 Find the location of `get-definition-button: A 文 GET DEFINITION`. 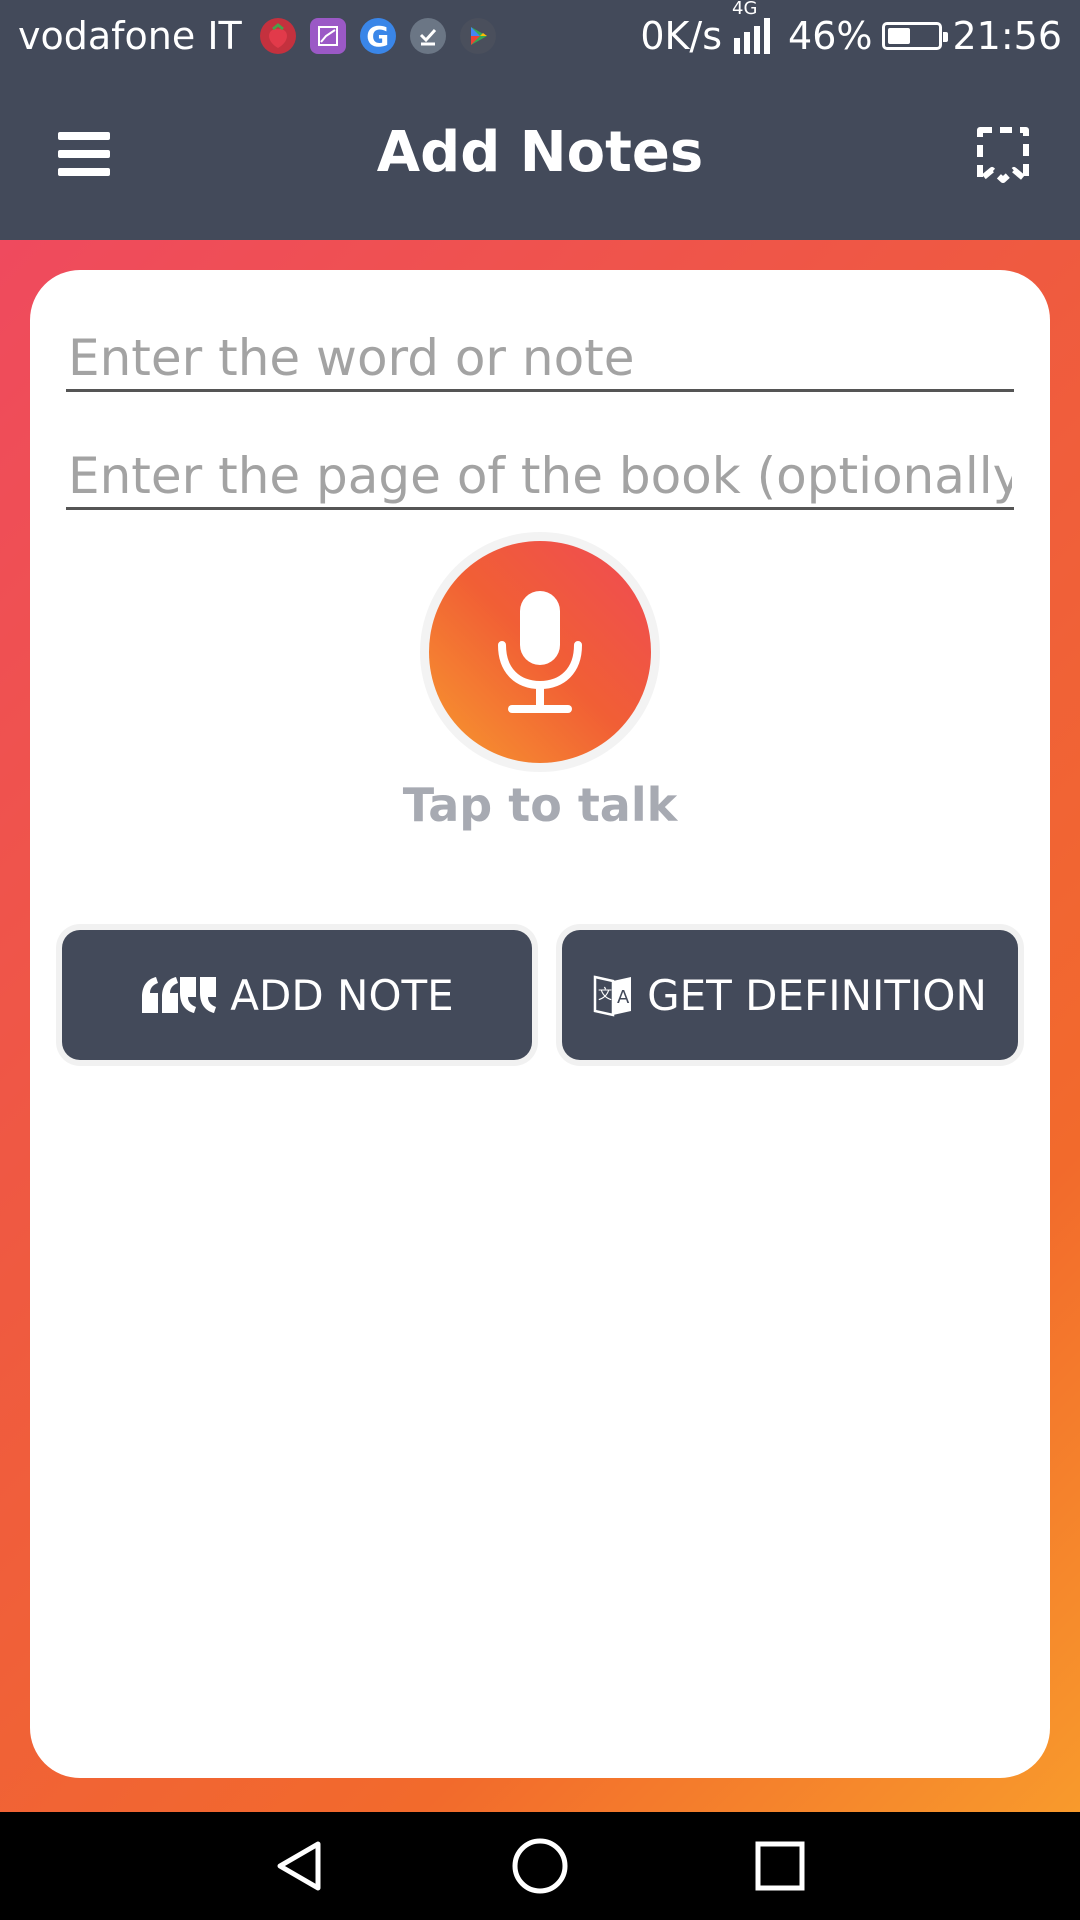

get-definition-button: A 文 GET DEFINITION is located at coordinates (790, 995).